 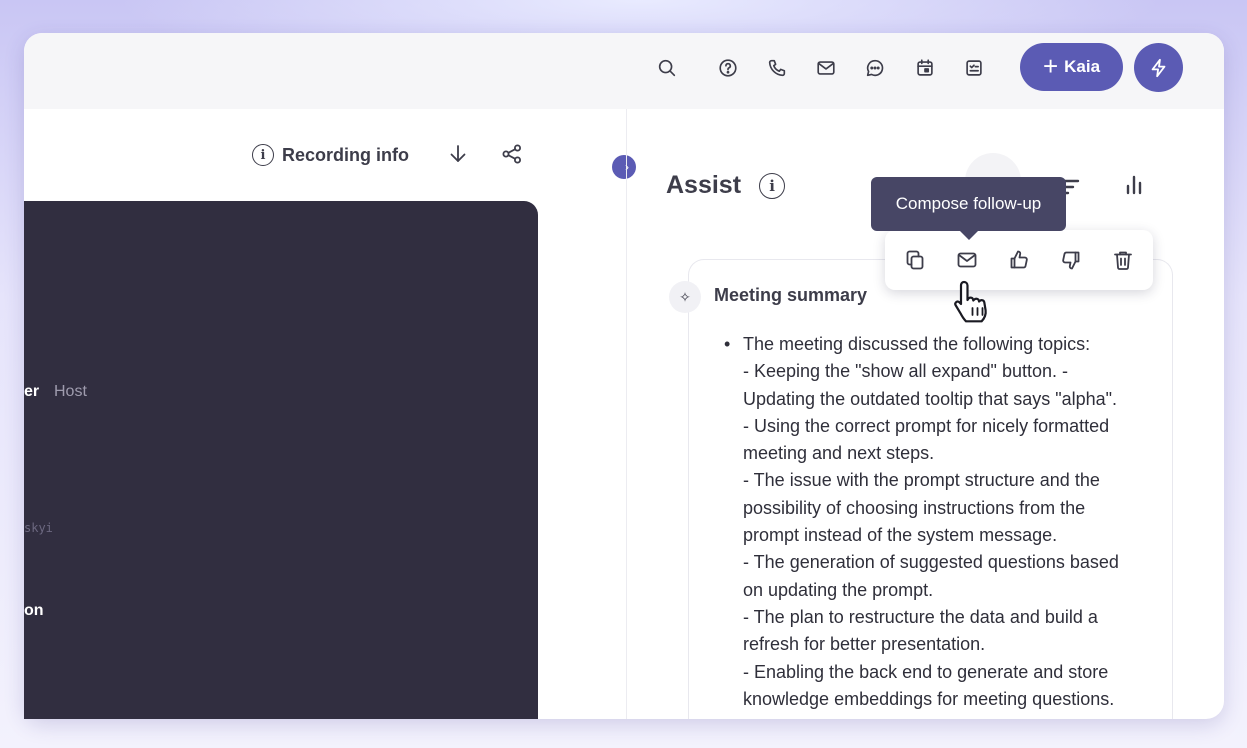 I want to click on recording-info-label: Recording info, so click(x=345, y=154).